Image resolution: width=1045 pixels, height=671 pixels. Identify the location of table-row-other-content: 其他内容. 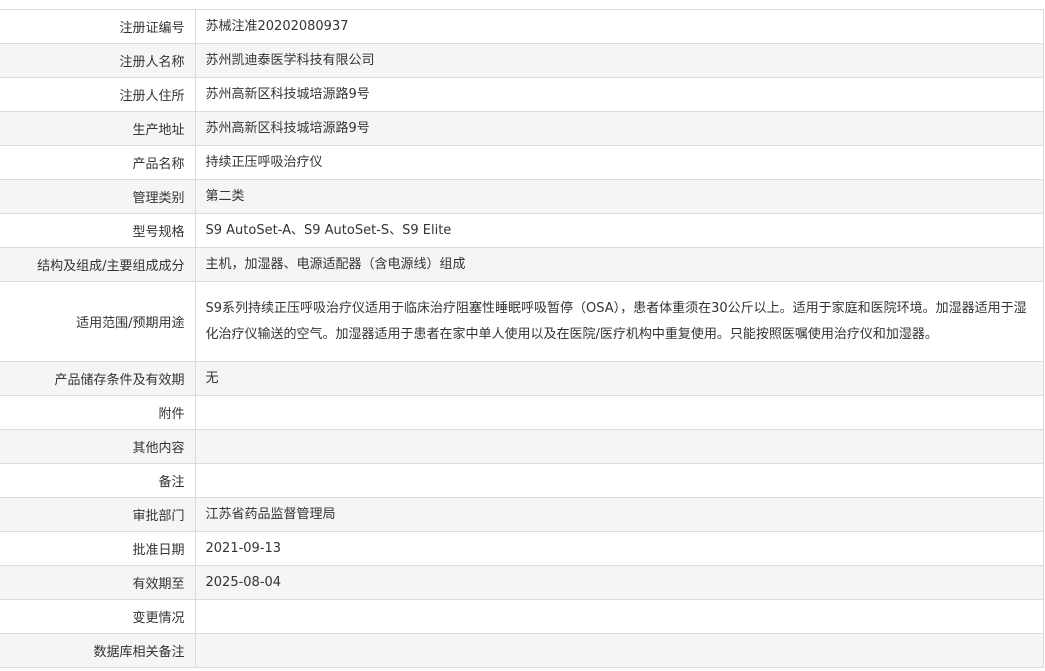
(522, 446).